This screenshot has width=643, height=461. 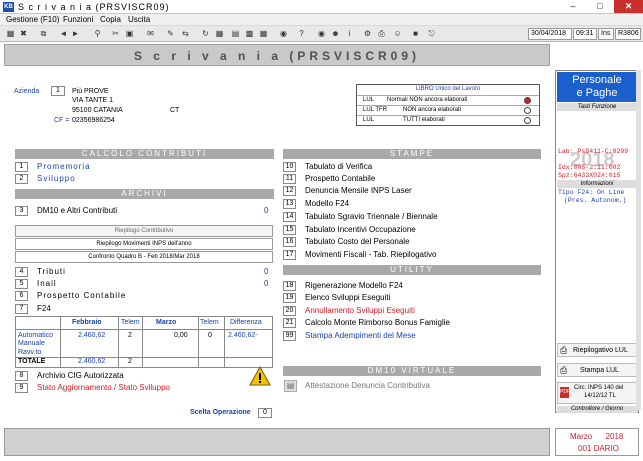 I want to click on item-number: 3, so click(x=21, y=211).